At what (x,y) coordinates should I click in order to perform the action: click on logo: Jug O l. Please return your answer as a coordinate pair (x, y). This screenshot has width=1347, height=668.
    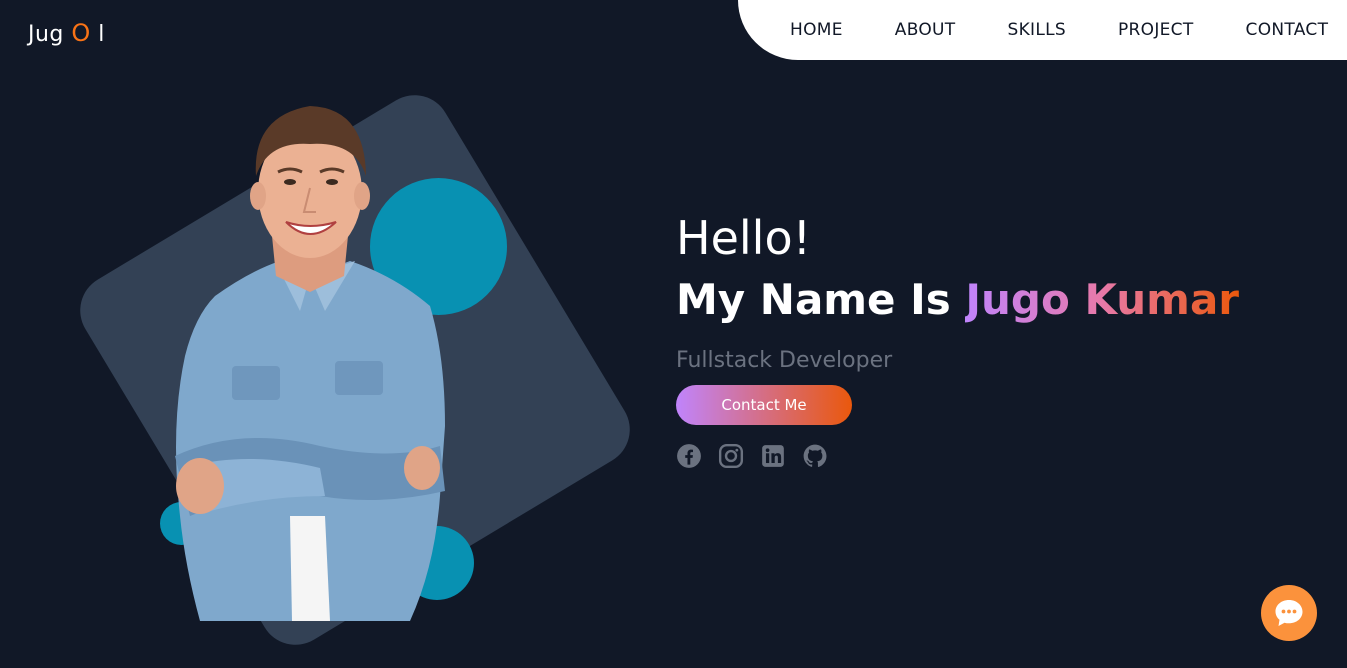
    Looking at the image, I should click on (66, 33).